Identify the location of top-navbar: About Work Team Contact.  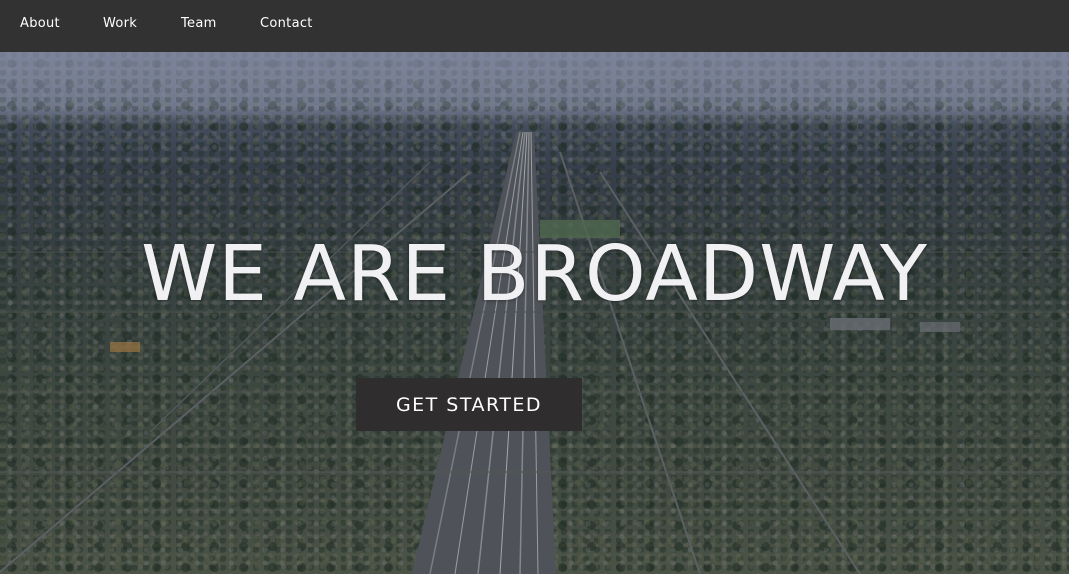
(534, 26).